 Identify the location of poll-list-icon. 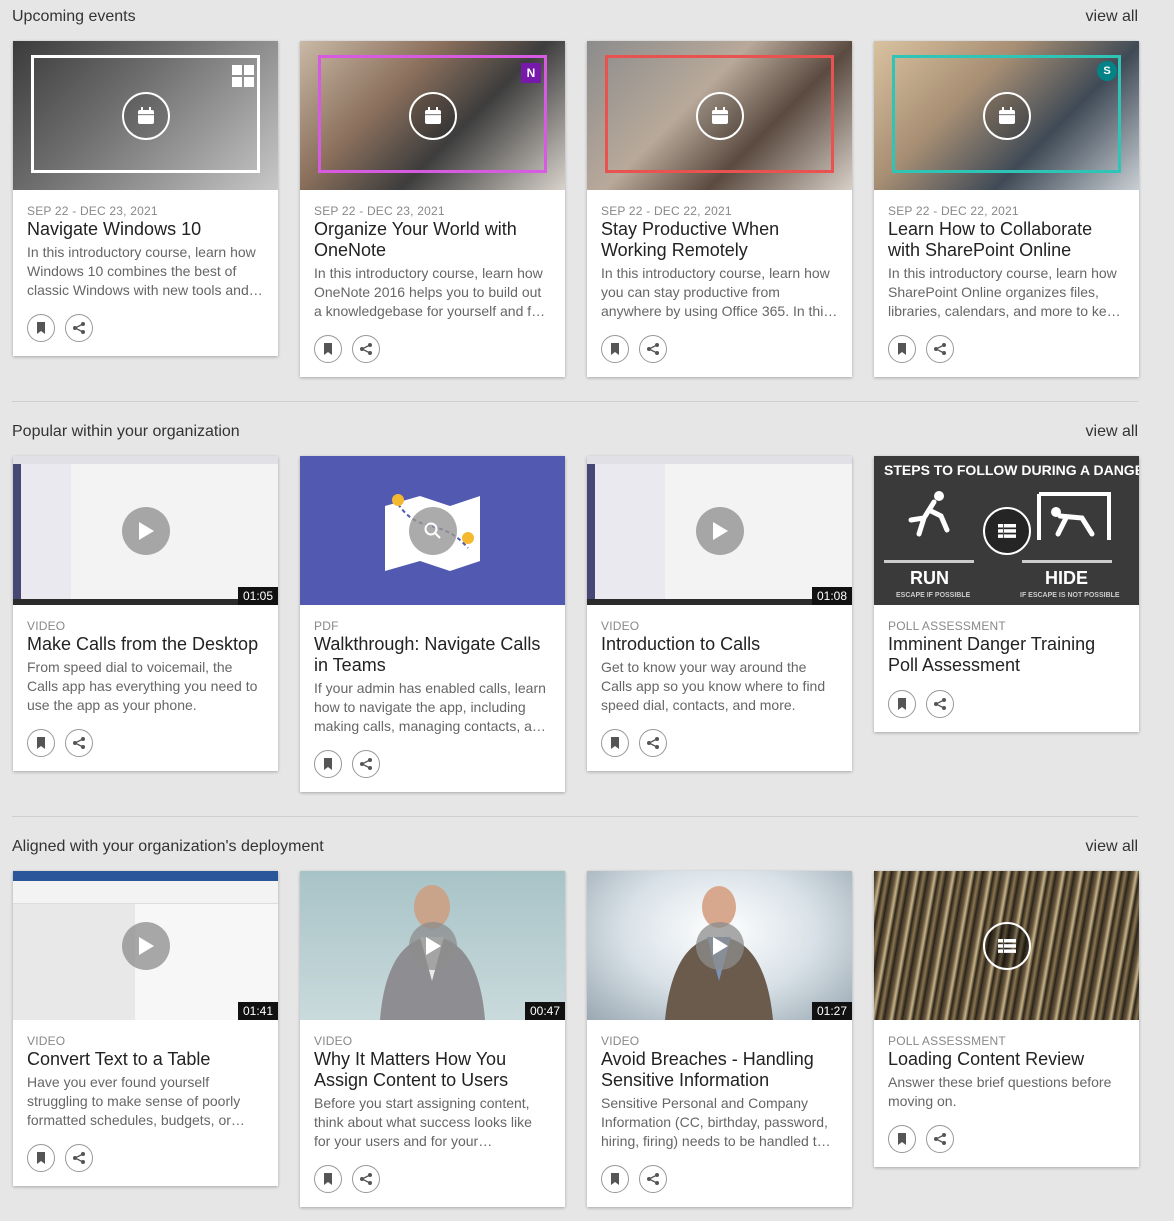
(1006, 945).